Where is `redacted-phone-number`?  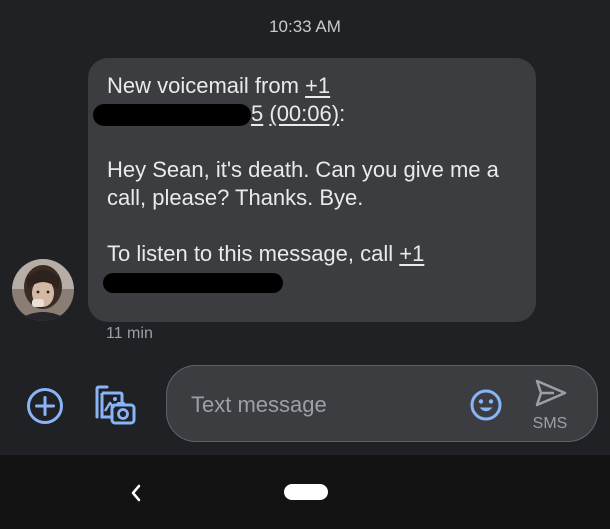 redacted-phone-number is located at coordinates (172, 115).